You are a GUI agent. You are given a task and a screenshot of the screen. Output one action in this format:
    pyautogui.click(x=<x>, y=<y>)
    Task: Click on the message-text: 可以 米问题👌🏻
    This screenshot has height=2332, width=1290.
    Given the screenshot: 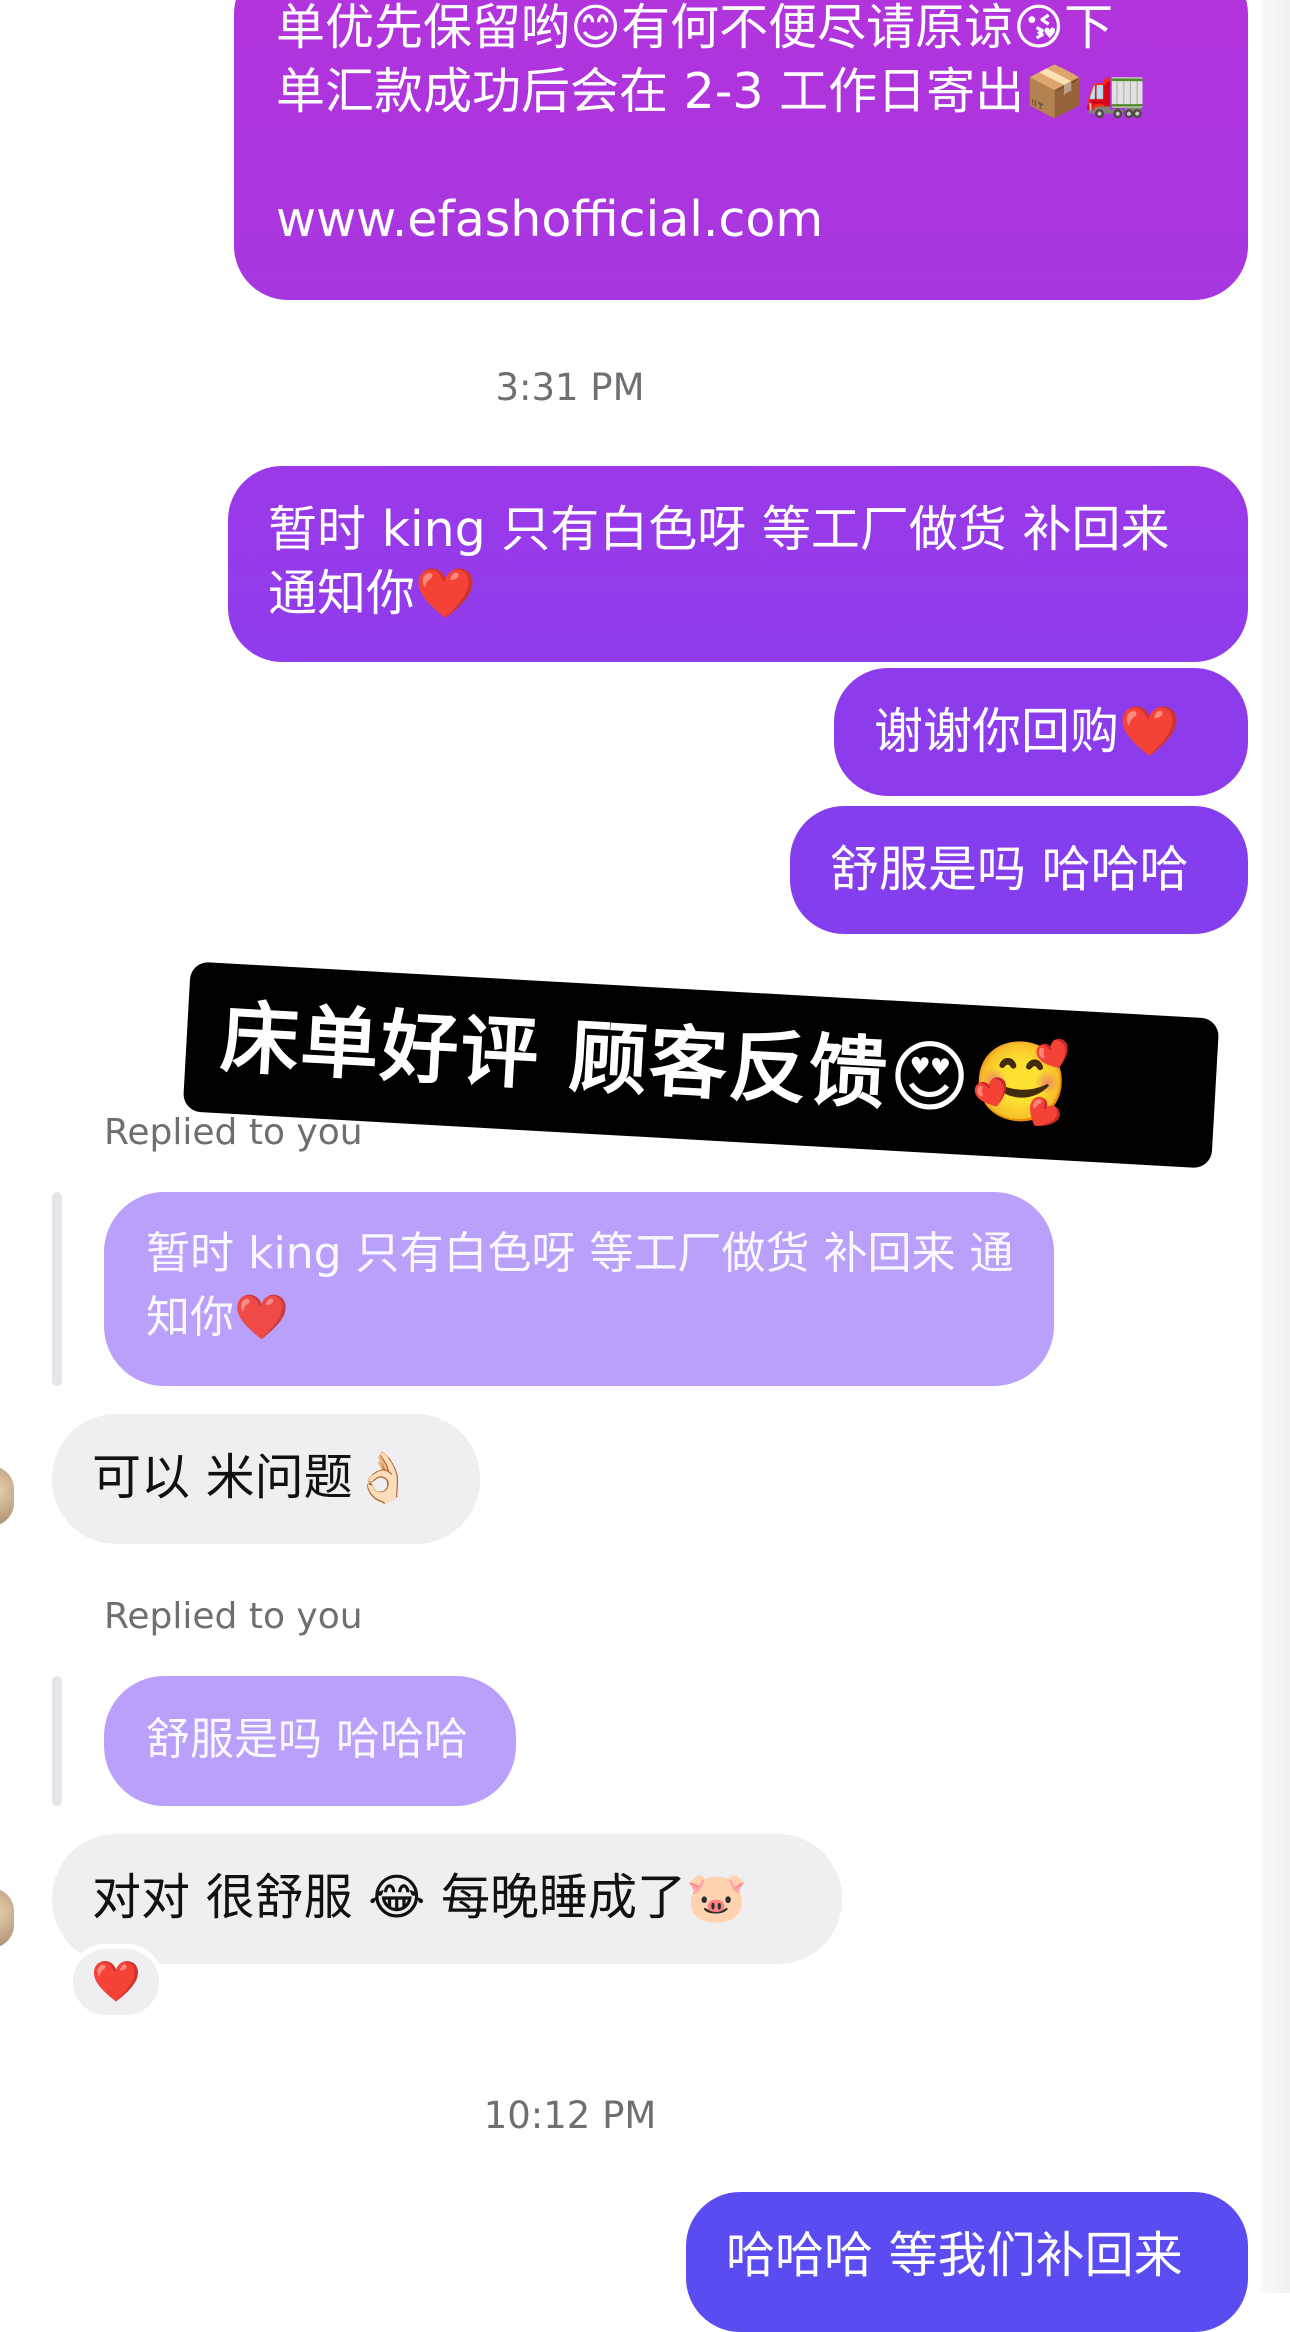 What is the action you would take?
    pyautogui.click(x=253, y=1477)
    